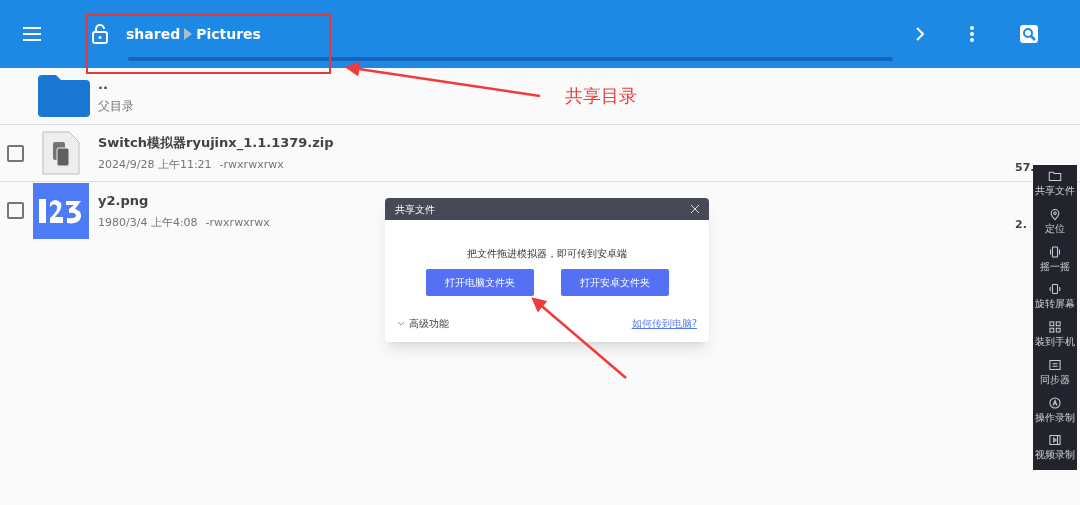 The image size is (1080, 505). Describe the element at coordinates (64, 96) in the screenshot. I see `folder-icon` at that location.